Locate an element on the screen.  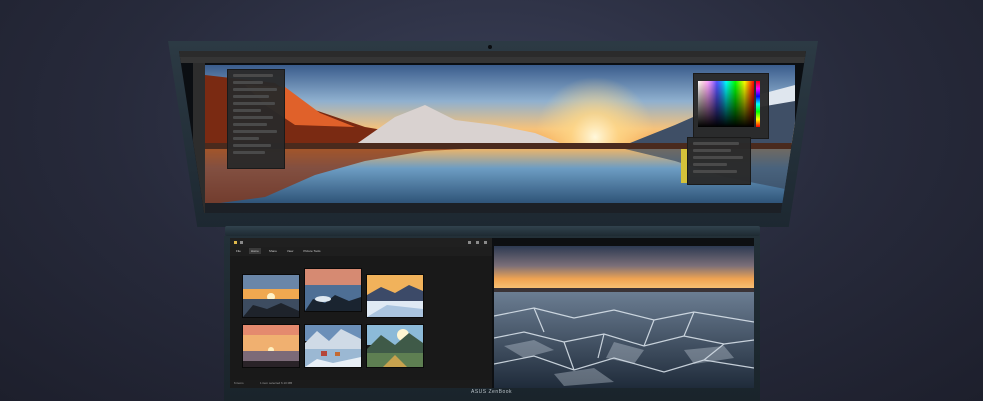
thumbnail-icy-shore is located at coordinates (333, 290).